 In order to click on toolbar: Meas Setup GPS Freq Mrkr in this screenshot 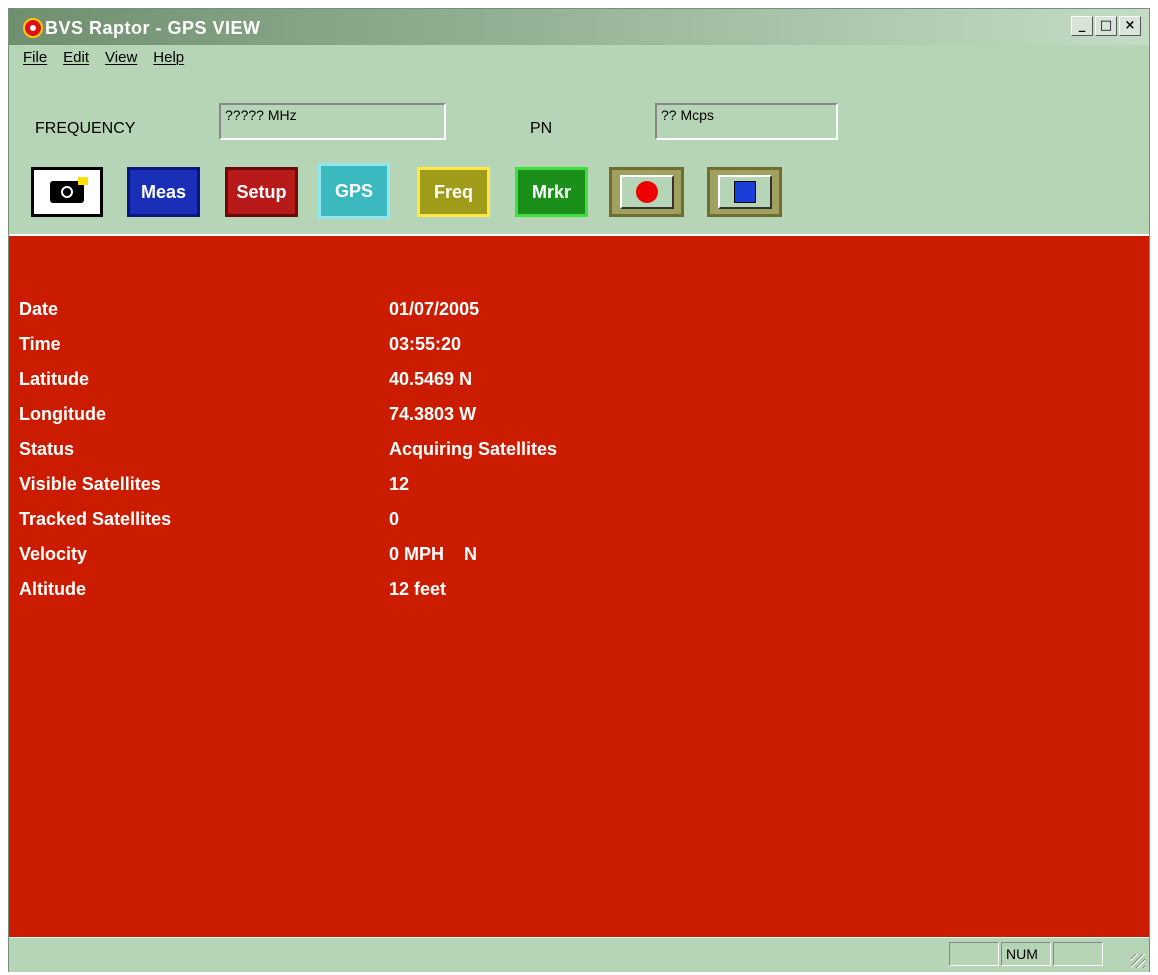, I will do `click(579, 192)`.